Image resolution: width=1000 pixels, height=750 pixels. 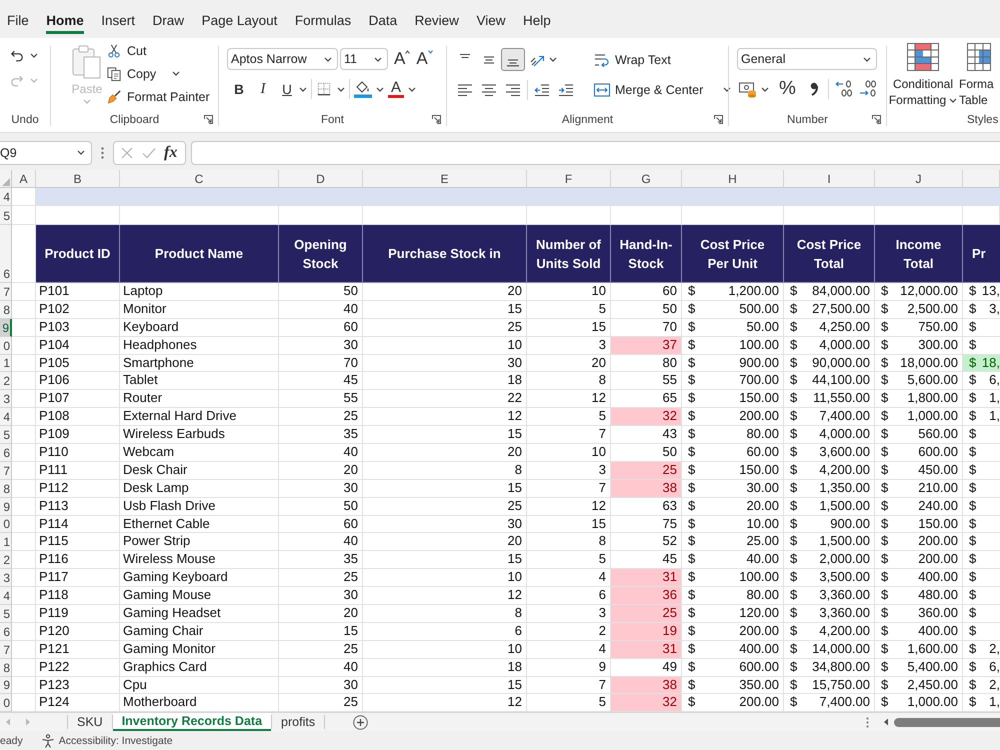 I want to click on ribbon-tab: Data, so click(x=383, y=20).